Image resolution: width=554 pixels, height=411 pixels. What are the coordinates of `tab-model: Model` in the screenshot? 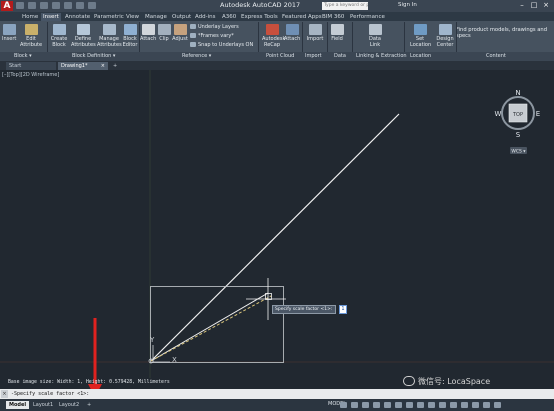 It's located at (18, 405).